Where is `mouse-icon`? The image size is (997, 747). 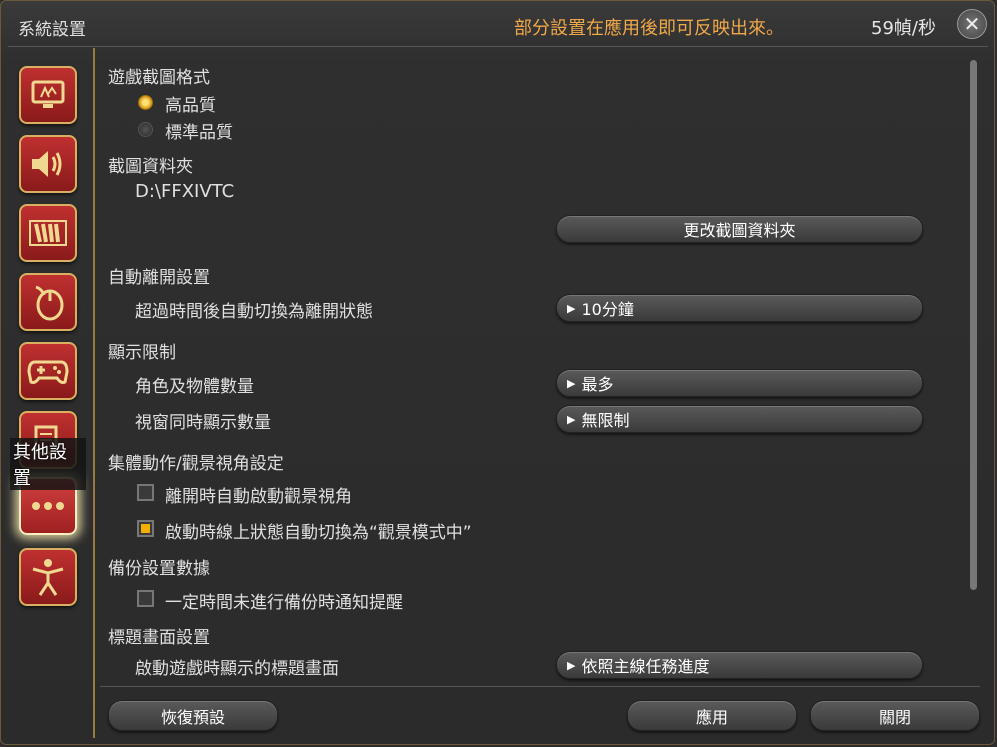
mouse-icon is located at coordinates (48, 302).